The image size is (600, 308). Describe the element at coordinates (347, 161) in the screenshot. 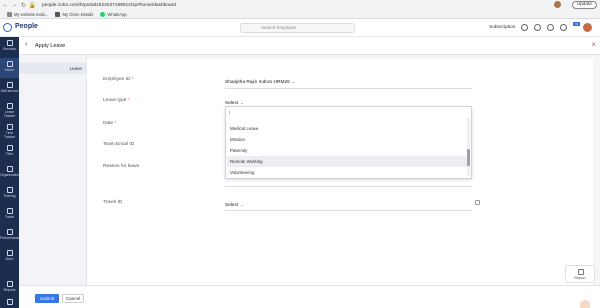

I see `dropdown-option-hovered: Remote Working` at that location.